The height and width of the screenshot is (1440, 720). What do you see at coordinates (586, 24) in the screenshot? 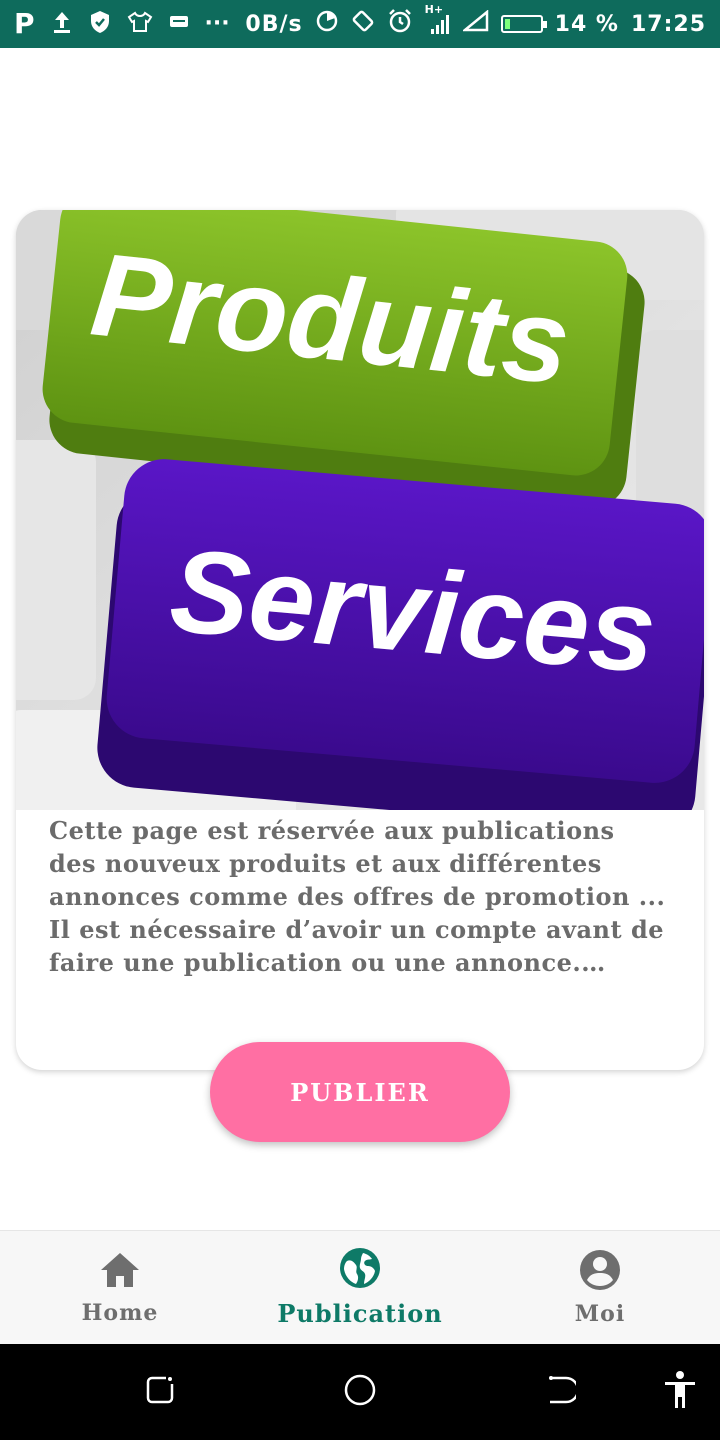
I see `battery-percent: 14 %` at bounding box center [586, 24].